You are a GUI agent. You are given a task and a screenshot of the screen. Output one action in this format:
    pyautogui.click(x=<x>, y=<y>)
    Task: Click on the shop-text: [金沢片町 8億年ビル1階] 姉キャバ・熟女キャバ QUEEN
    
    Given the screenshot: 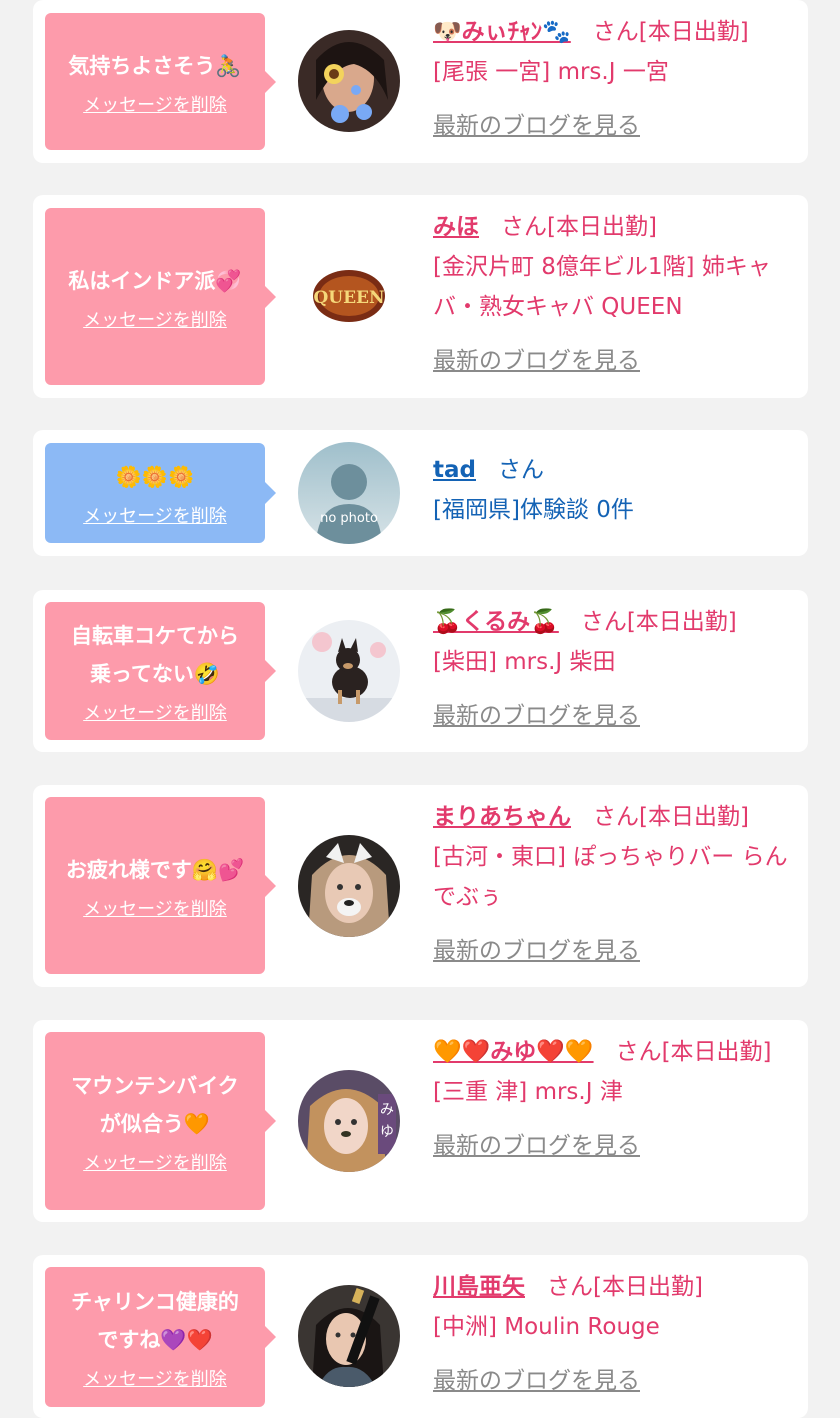 What is the action you would take?
    pyautogui.click(x=602, y=287)
    